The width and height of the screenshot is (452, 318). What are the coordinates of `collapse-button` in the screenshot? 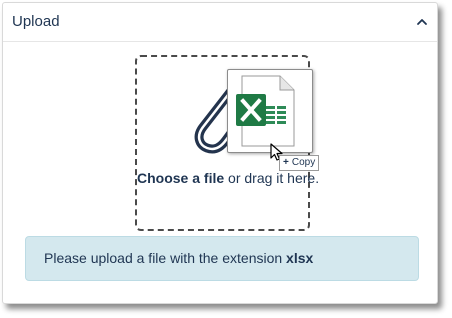 It's located at (422, 22).